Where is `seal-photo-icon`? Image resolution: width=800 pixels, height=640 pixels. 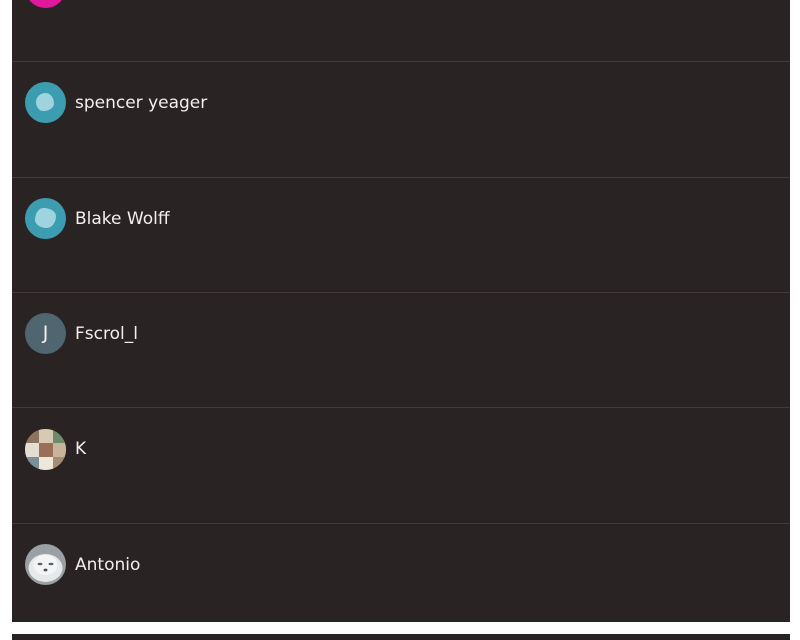
seal-photo-icon is located at coordinates (45, 564).